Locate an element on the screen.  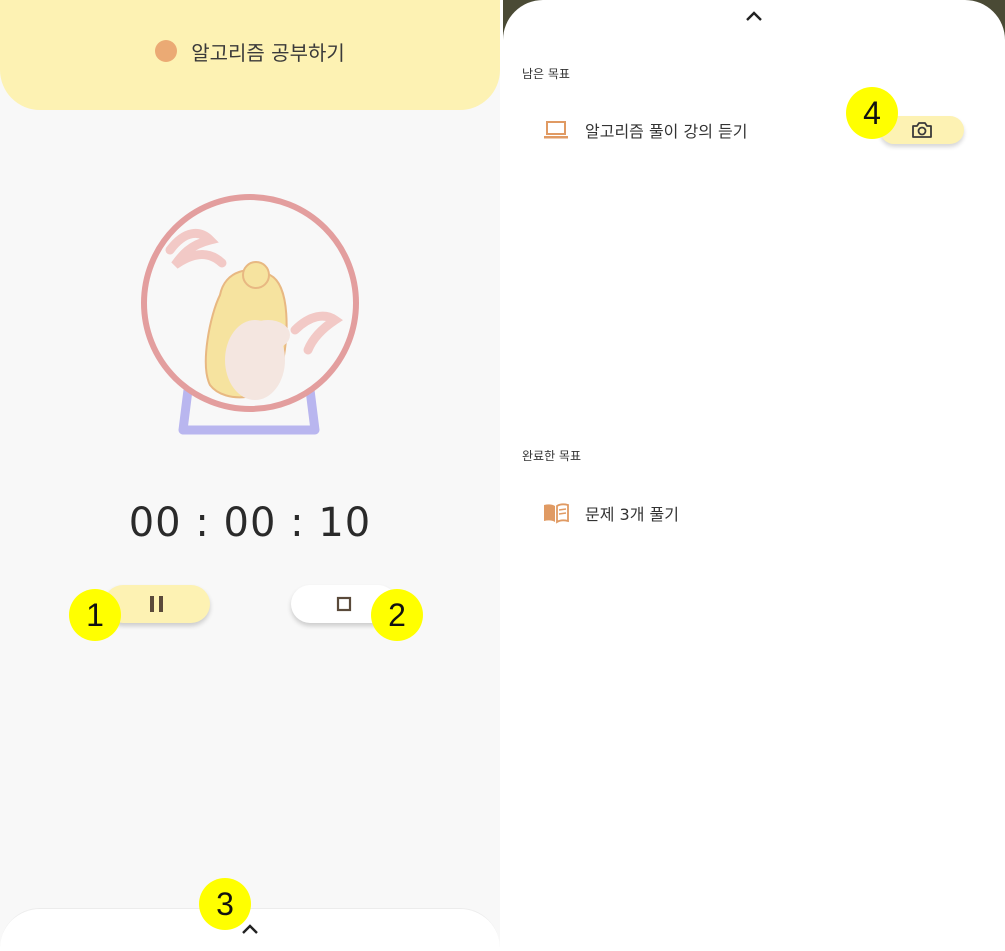
marker-2: 2 is located at coordinates (397, 615).